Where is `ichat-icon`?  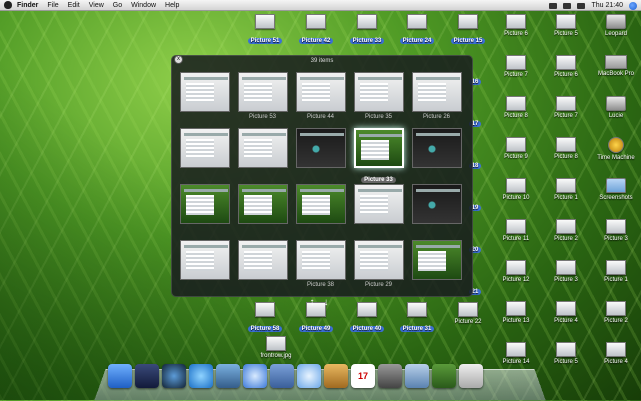
ichat-icon is located at coordinates (255, 376).